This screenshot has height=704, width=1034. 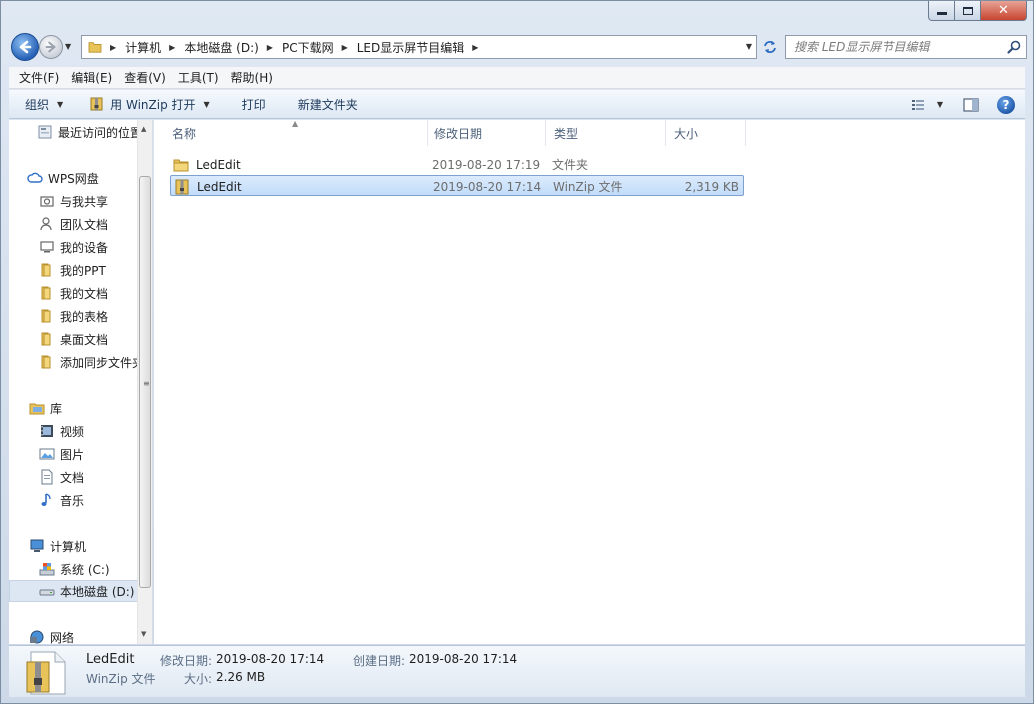 I want to click on recent-pages-dropdown: ▼, so click(x=68, y=46).